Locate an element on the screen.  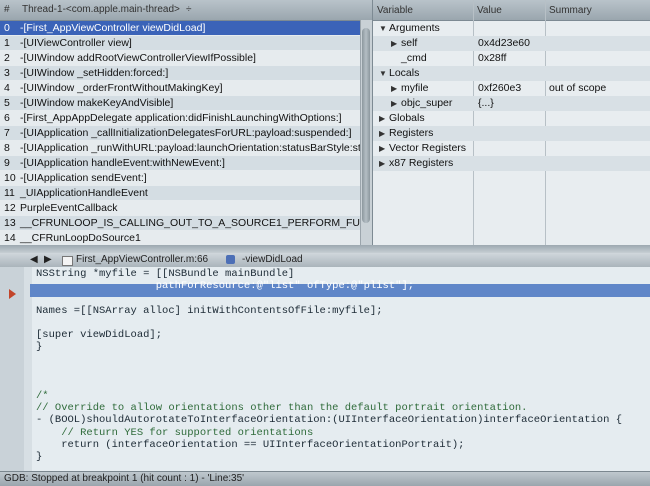
col-header-variable: Variable is located at coordinates (395, 10).